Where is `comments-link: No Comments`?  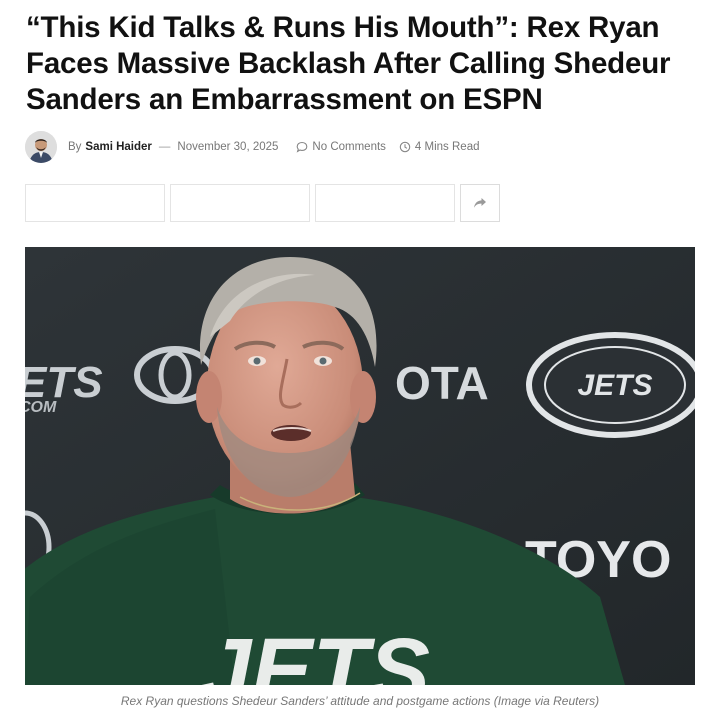 comments-link: No Comments is located at coordinates (341, 147).